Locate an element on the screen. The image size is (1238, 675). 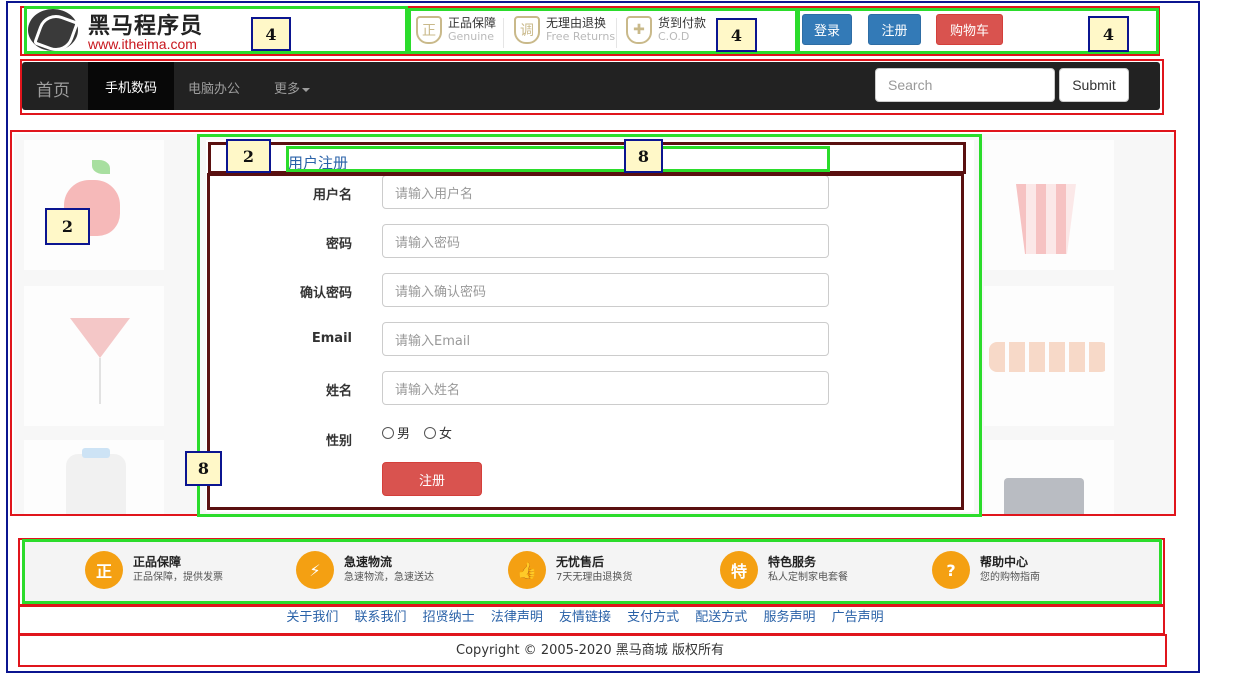
outline-logo is located at coordinates (216, 30).